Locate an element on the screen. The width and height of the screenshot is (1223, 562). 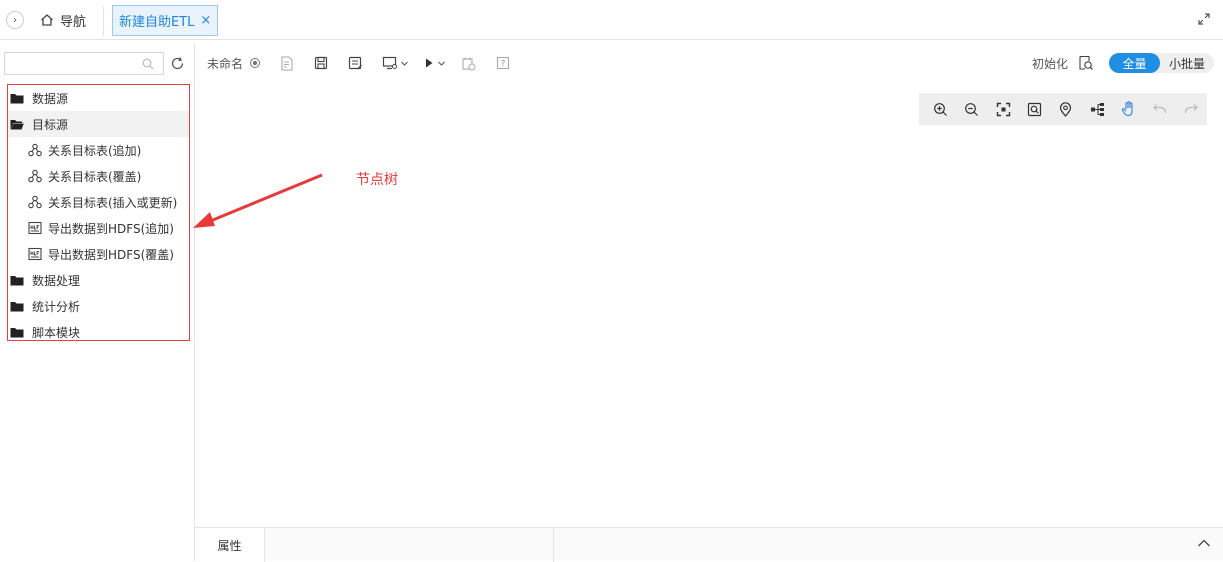
hand-icon is located at coordinates (1127, 109).